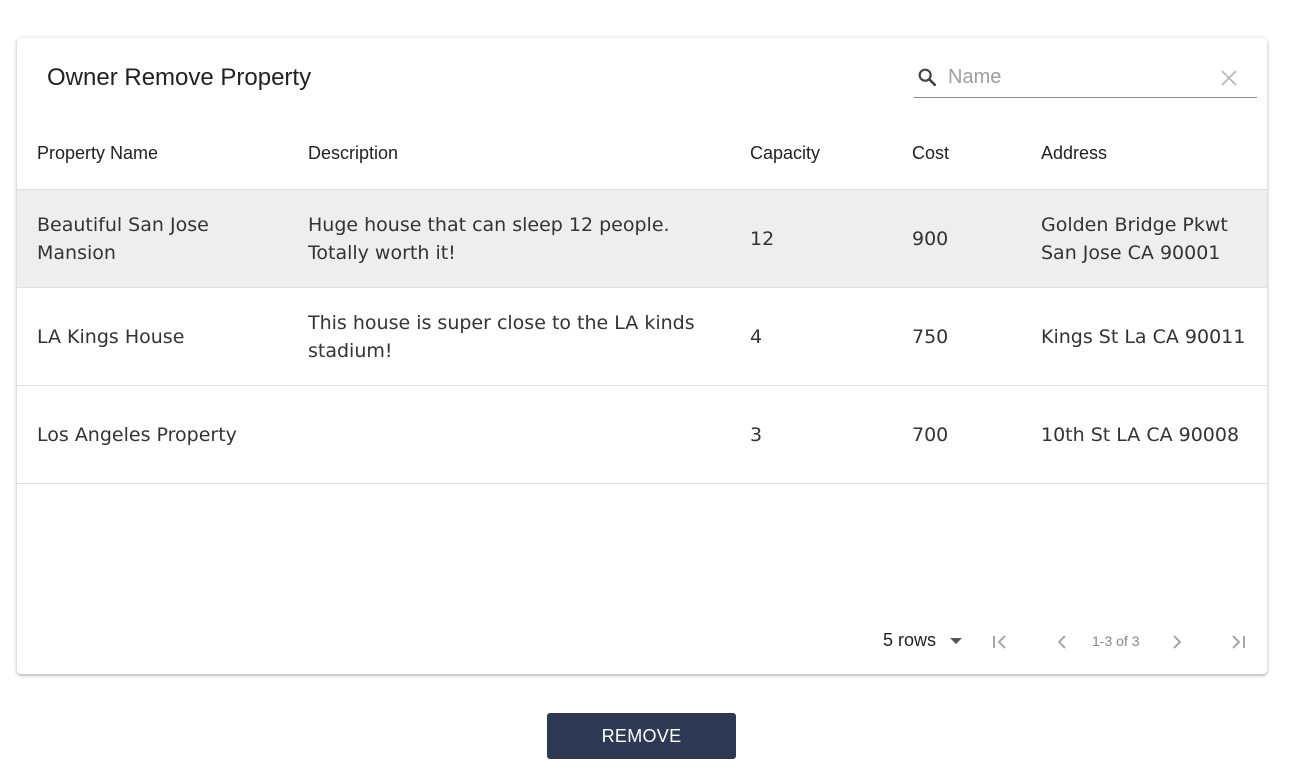 This screenshot has width=1293, height=778. I want to click on cell-cost: 900, so click(956, 238).